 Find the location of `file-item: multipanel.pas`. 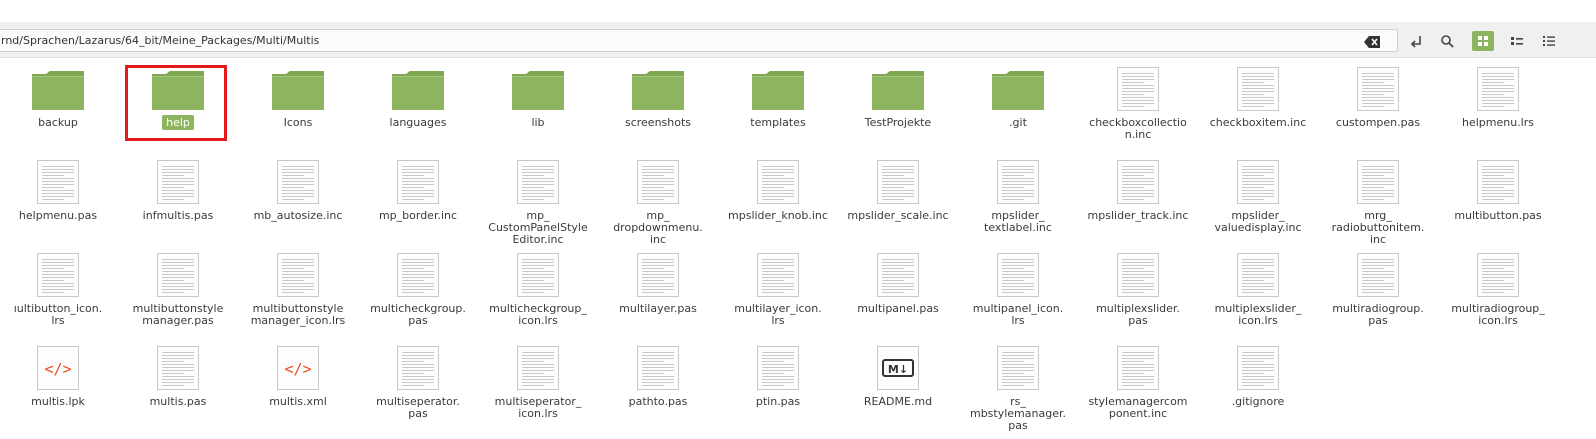

file-item: multipanel.pas is located at coordinates (898, 291).